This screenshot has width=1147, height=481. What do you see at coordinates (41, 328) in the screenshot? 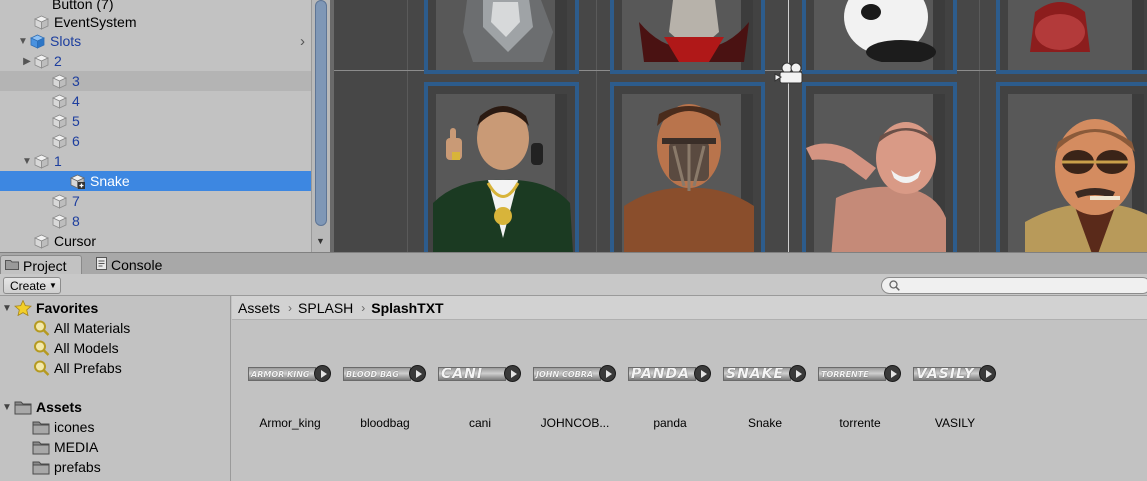
I see `search-filter-icon` at bounding box center [41, 328].